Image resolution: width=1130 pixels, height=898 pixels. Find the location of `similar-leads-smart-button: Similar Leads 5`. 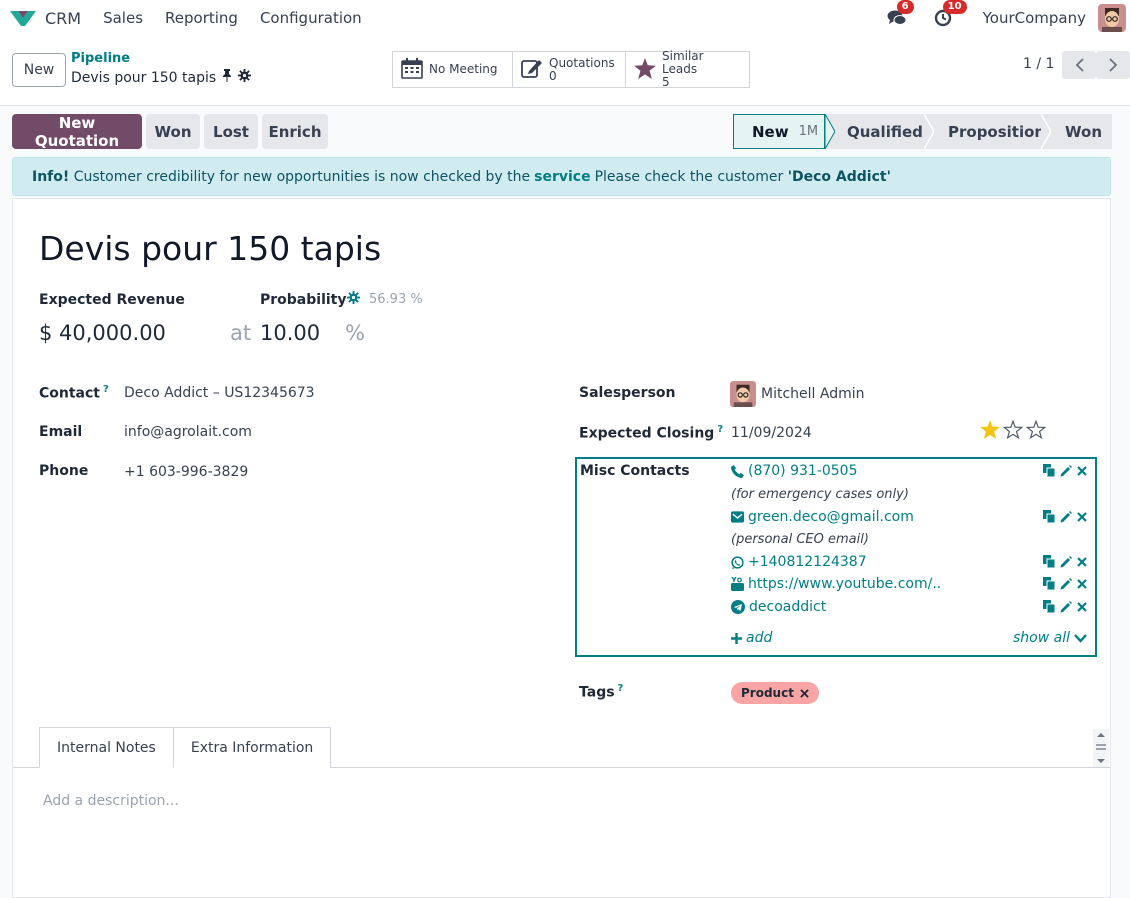

similar-leads-smart-button: Similar Leads 5 is located at coordinates (687, 69).